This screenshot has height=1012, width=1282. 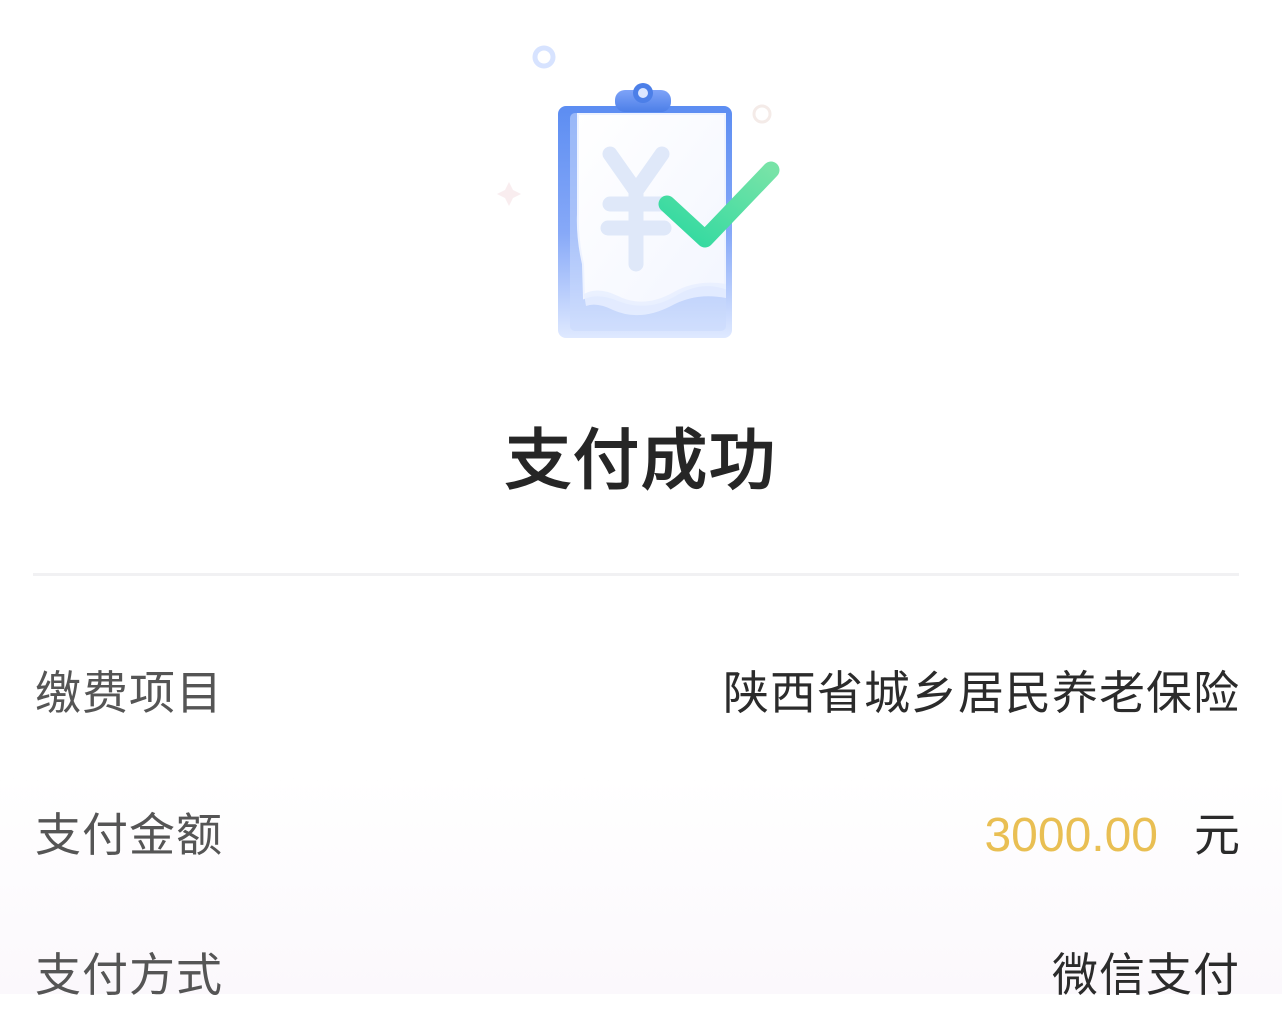 I want to click on payment-amount-label: 支付金额, so click(x=129, y=835).